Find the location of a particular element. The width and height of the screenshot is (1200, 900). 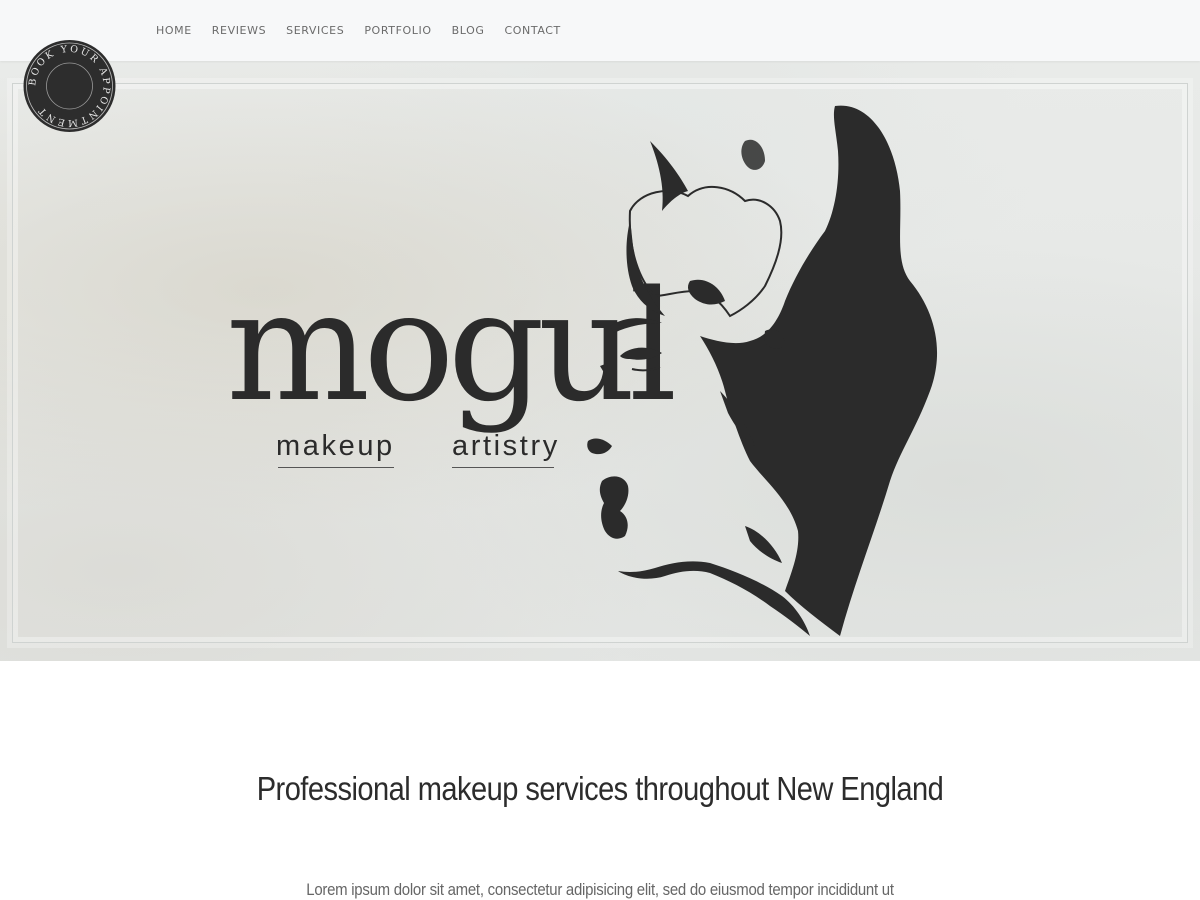

nav-services-link: SERVICES is located at coordinates (315, 30).